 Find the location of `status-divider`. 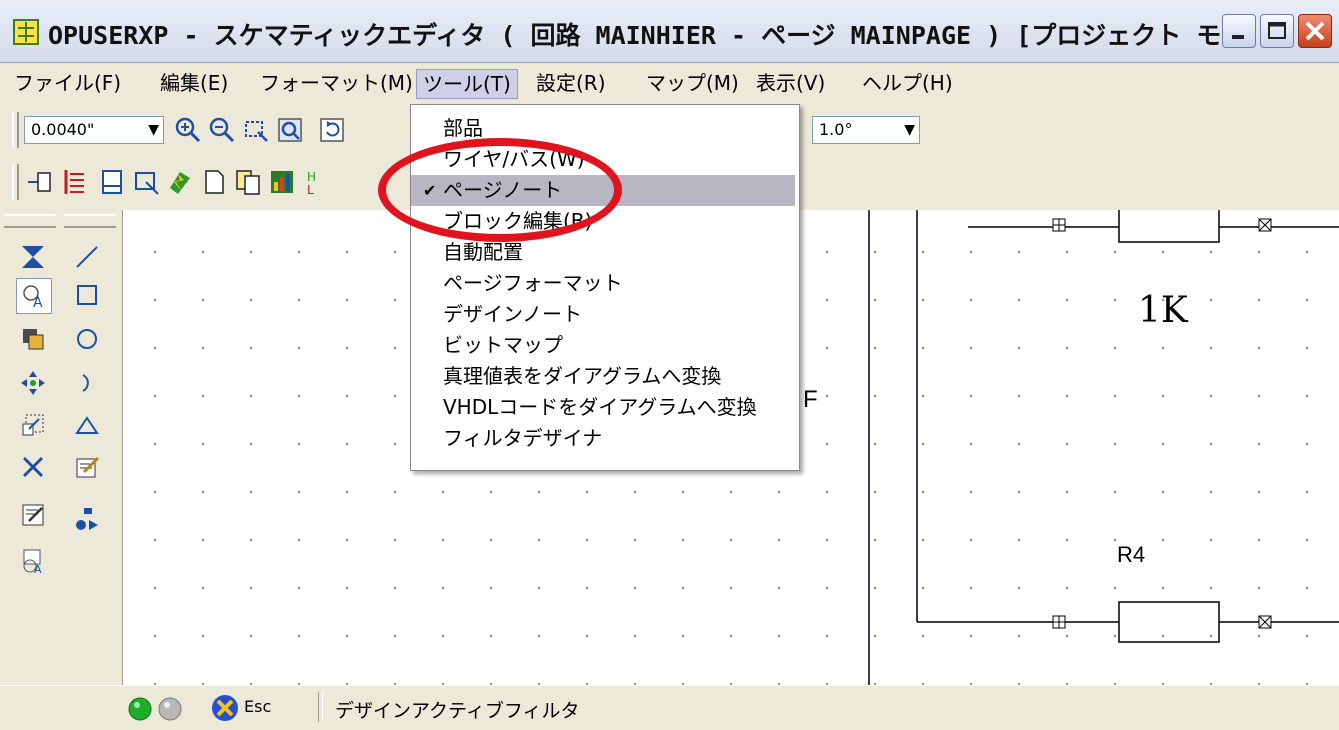

status-divider is located at coordinates (320, 707).